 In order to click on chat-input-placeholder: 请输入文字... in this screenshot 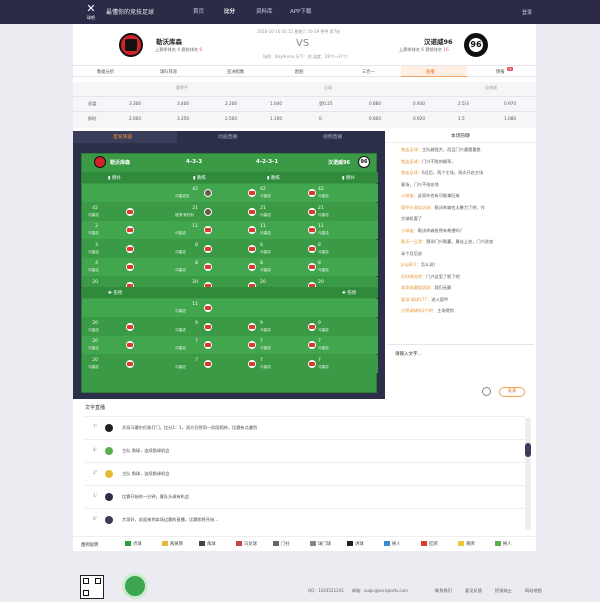, I will do `click(408, 354)`.